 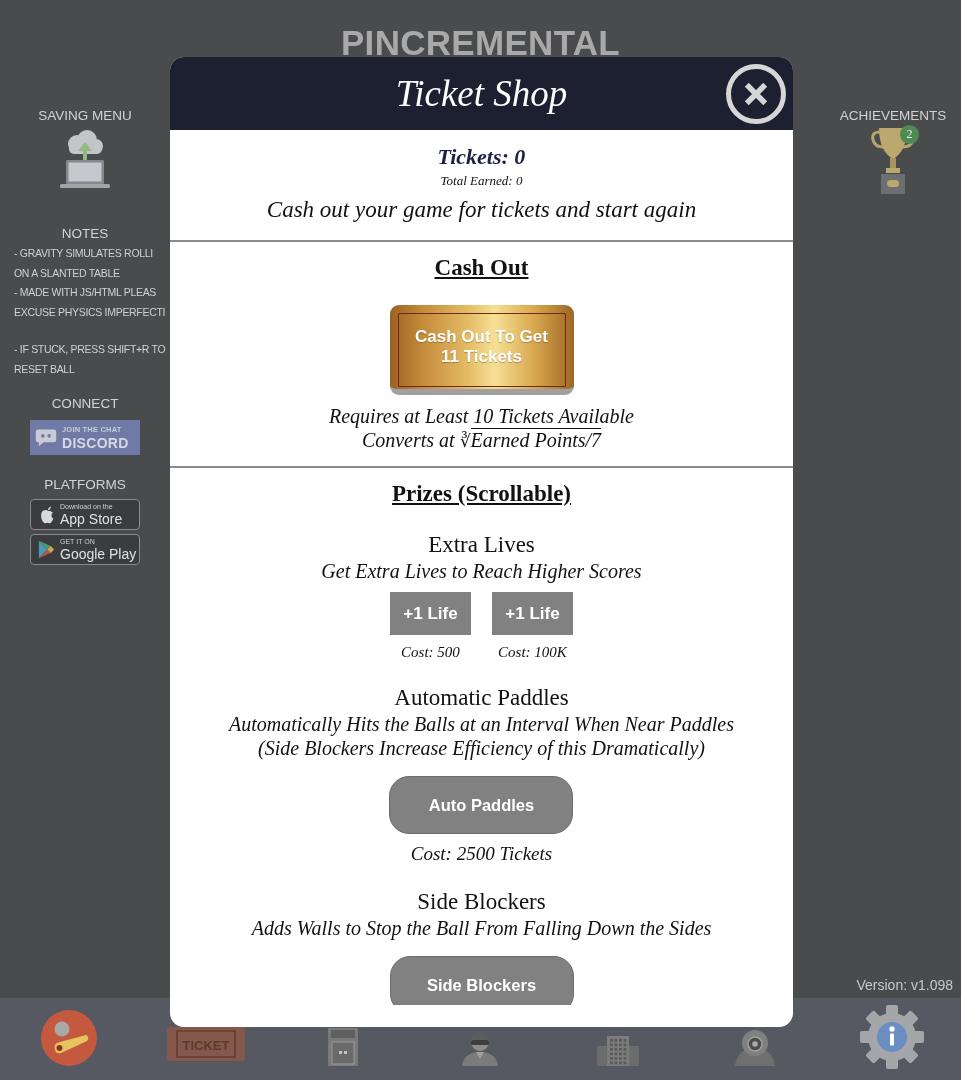 I want to click on ticket-balance: Tickets: 0, so click(x=481, y=157).